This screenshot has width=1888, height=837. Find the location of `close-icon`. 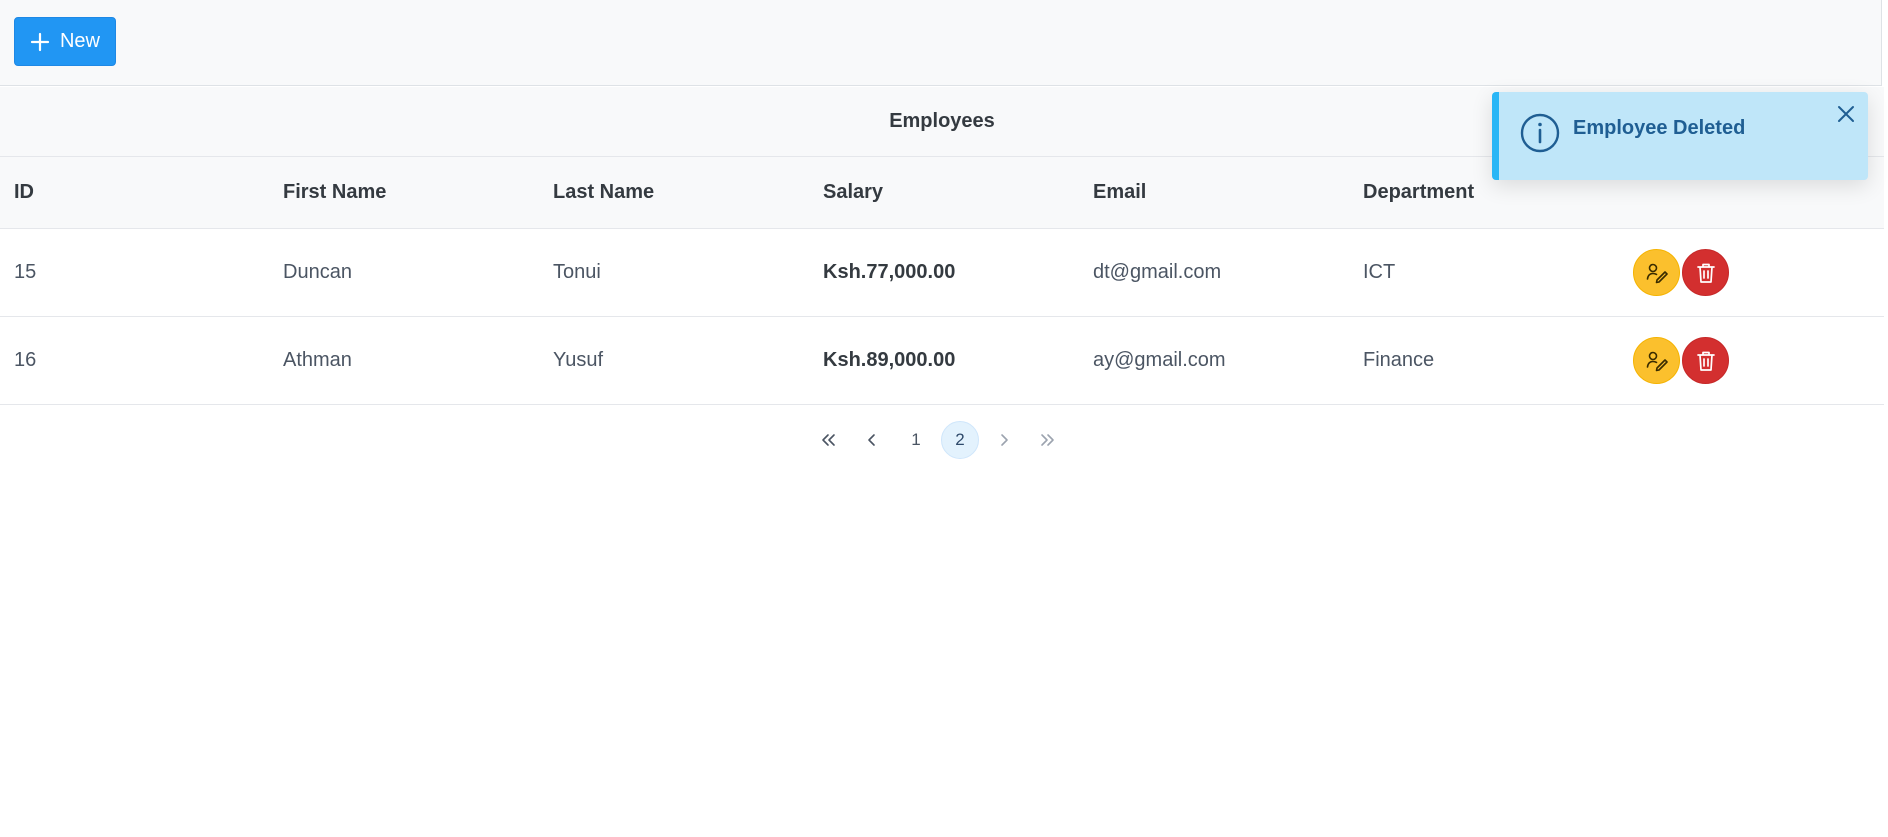

close-icon is located at coordinates (1846, 114).